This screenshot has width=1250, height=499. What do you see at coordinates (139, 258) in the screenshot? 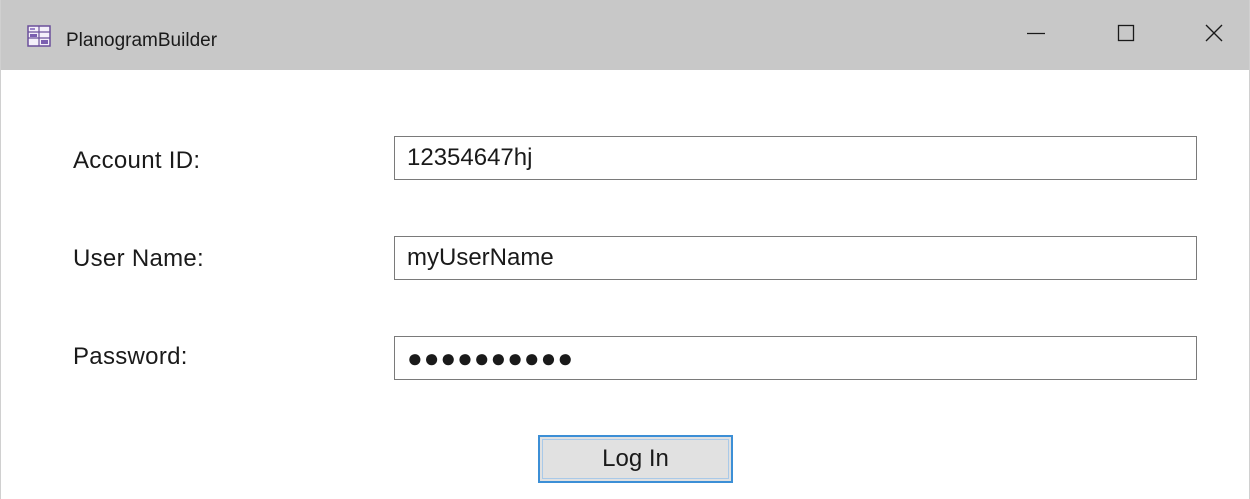
I see `user-name-label: User Name:` at bounding box center [139, 258].